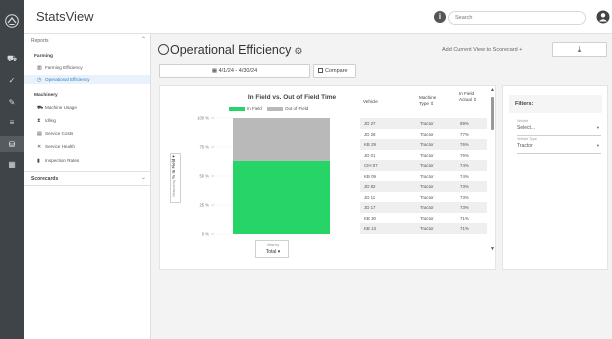 Image resolution: width=612 pixels, height=339 pixels. I want to click on download-icon: ⤓, so click(579, 49).